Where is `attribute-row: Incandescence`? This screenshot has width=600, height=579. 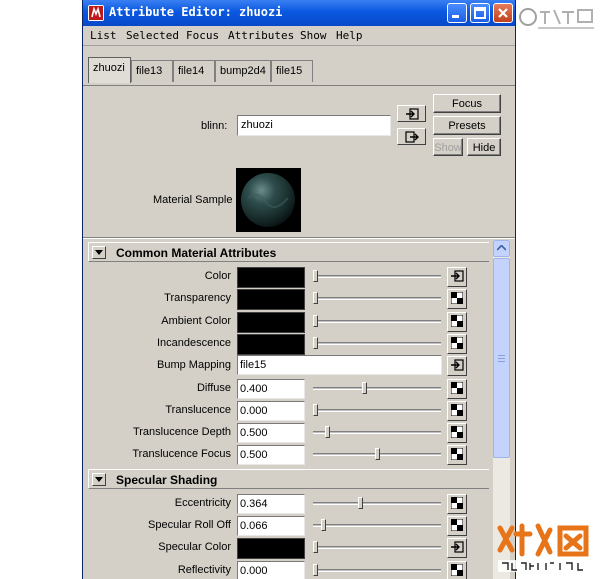
attribute-row: Incandescence is located at coordinates (288, 344).